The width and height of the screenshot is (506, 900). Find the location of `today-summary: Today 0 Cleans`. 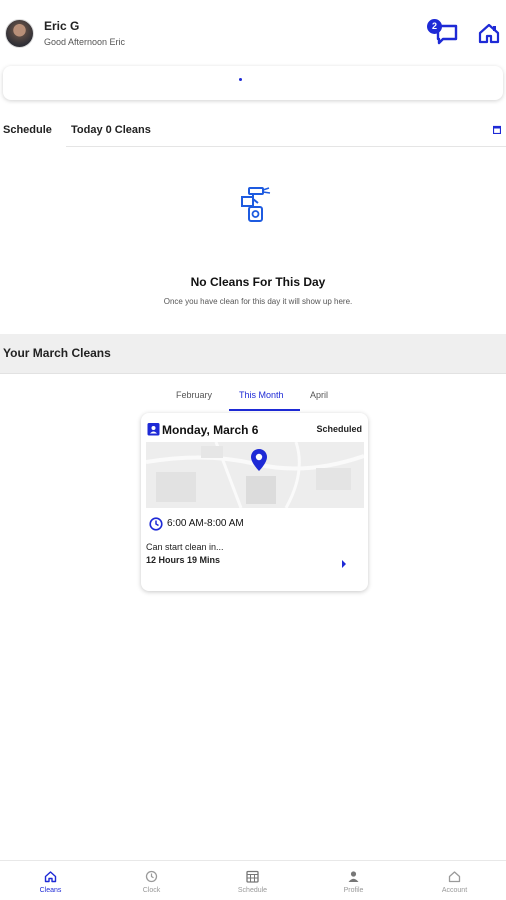

today-summary: Today 0 Cleans is located at coordinates (111, 130).